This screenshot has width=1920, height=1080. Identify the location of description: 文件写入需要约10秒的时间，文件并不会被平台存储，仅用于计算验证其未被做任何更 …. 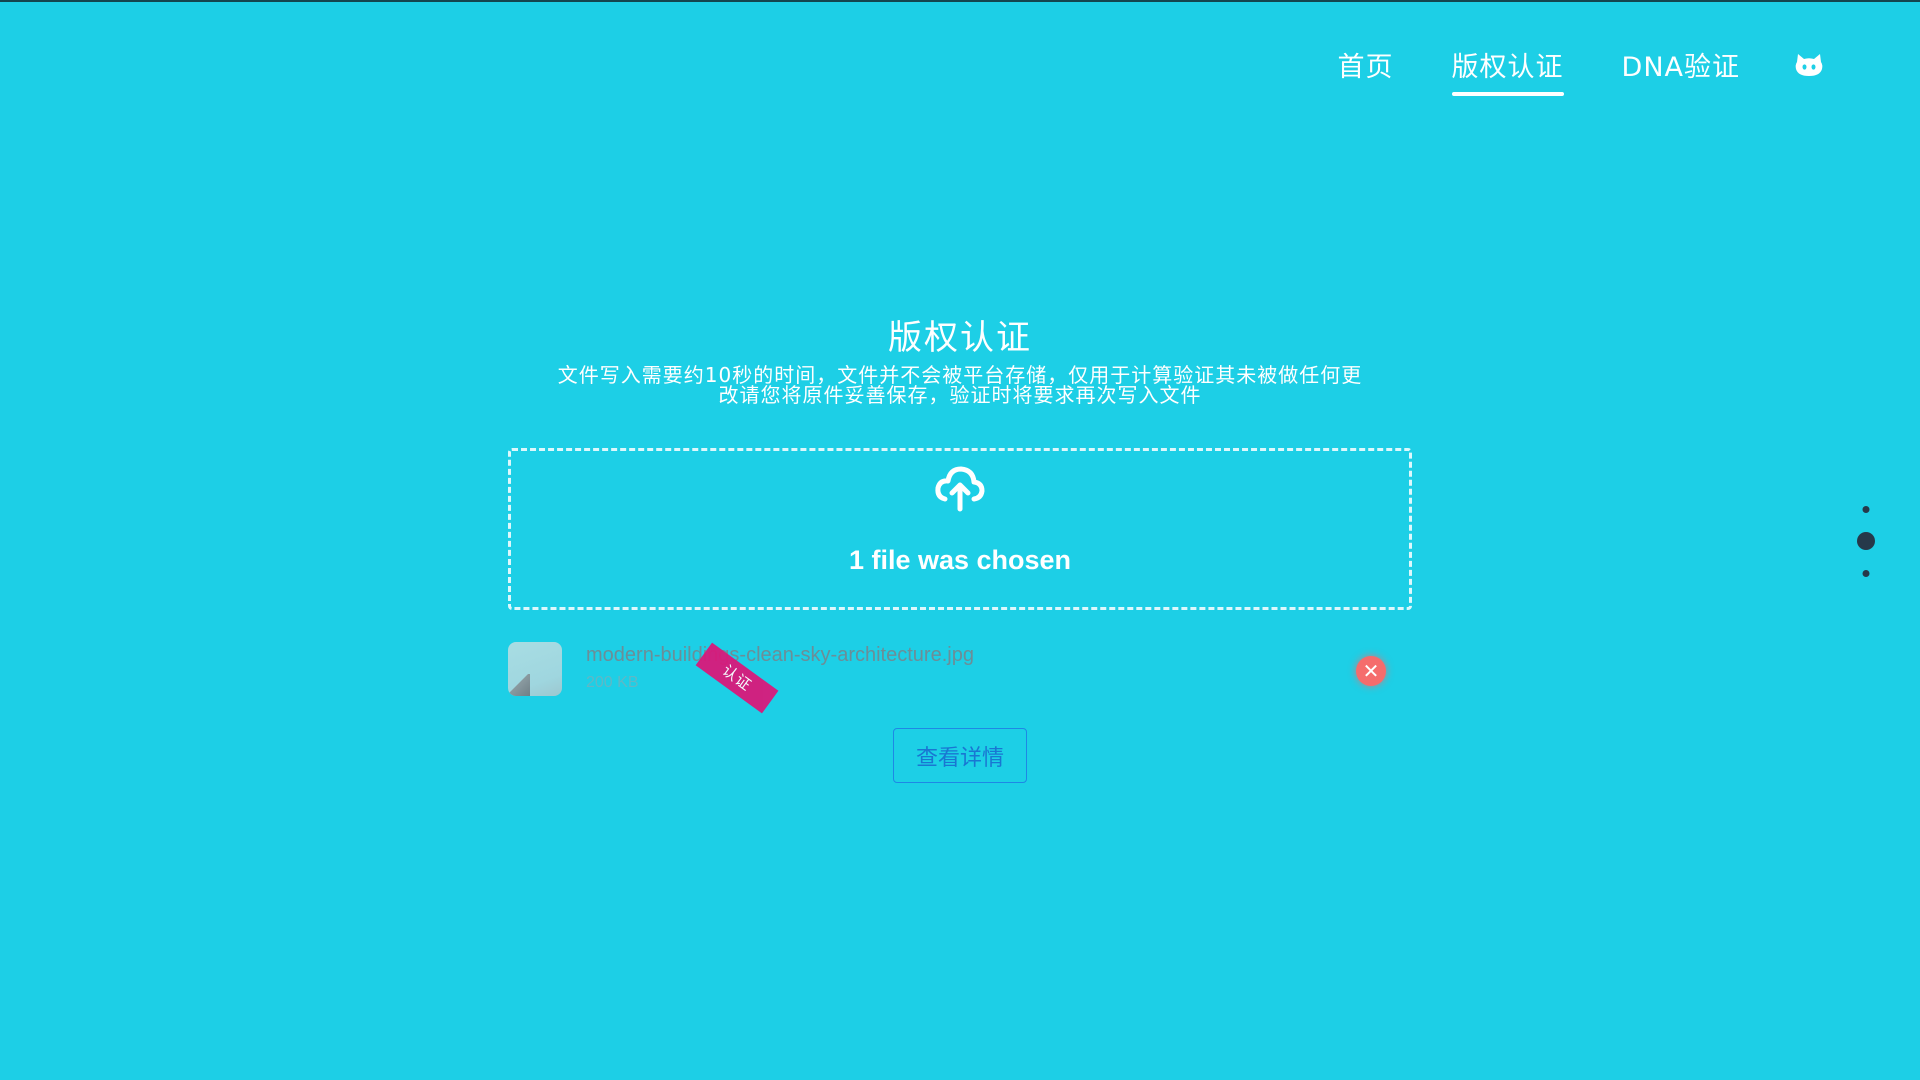
(960, 385).